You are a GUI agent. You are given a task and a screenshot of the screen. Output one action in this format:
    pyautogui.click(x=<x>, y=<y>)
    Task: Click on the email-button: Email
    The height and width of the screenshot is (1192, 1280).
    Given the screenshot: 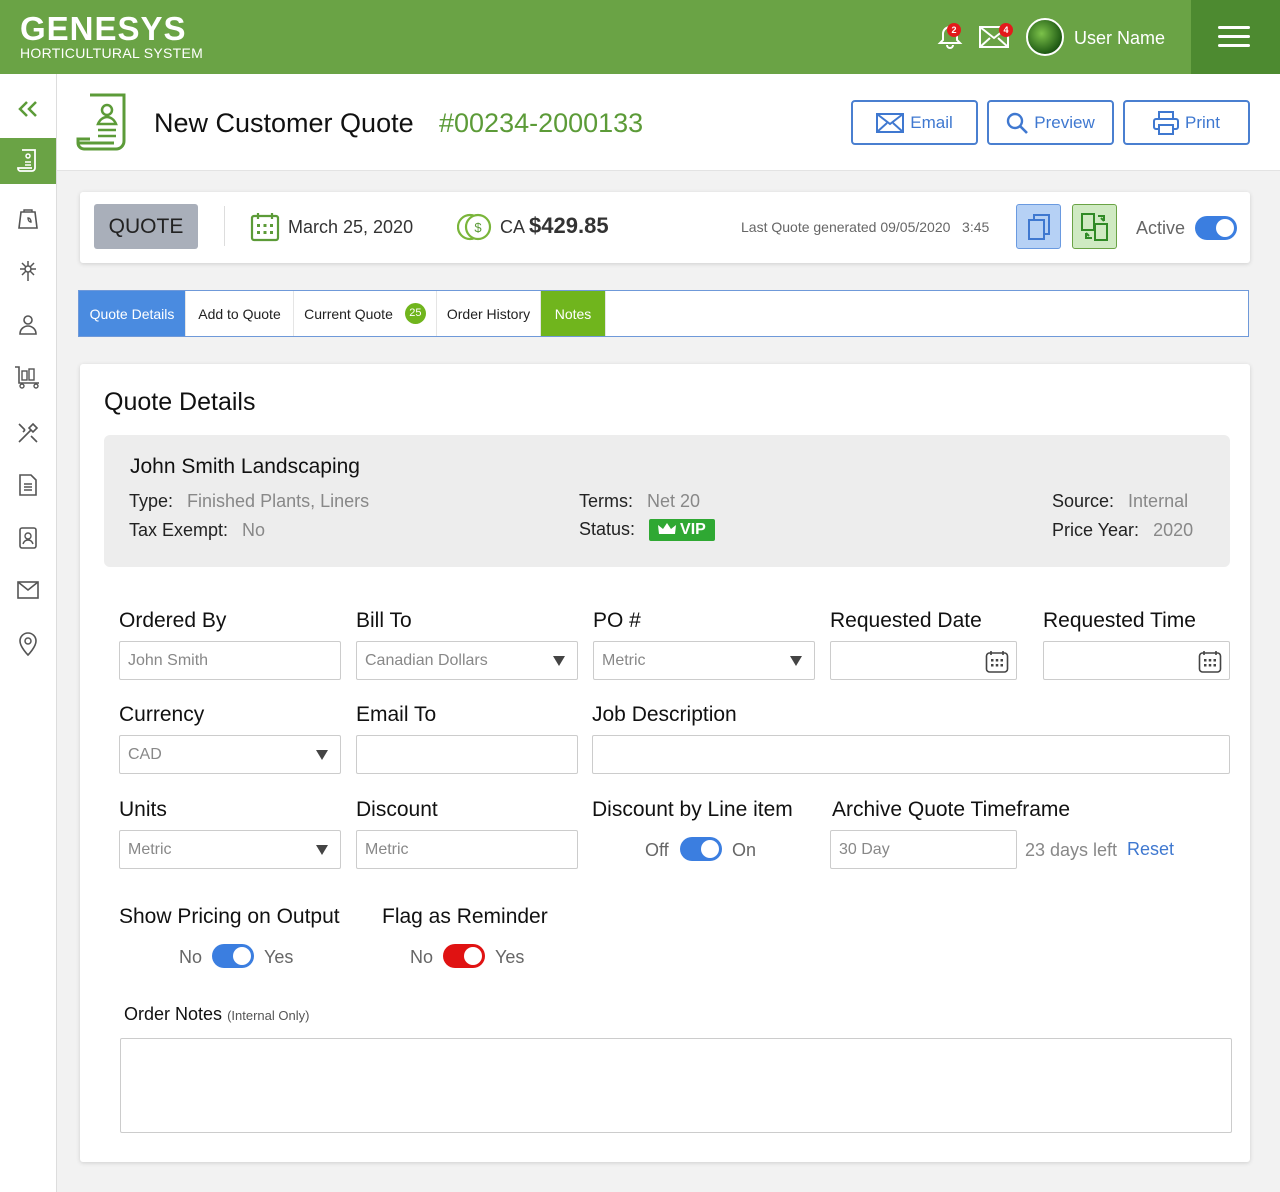 What is the action you would take?
    pyautogui.click(x=914, y=122)
    